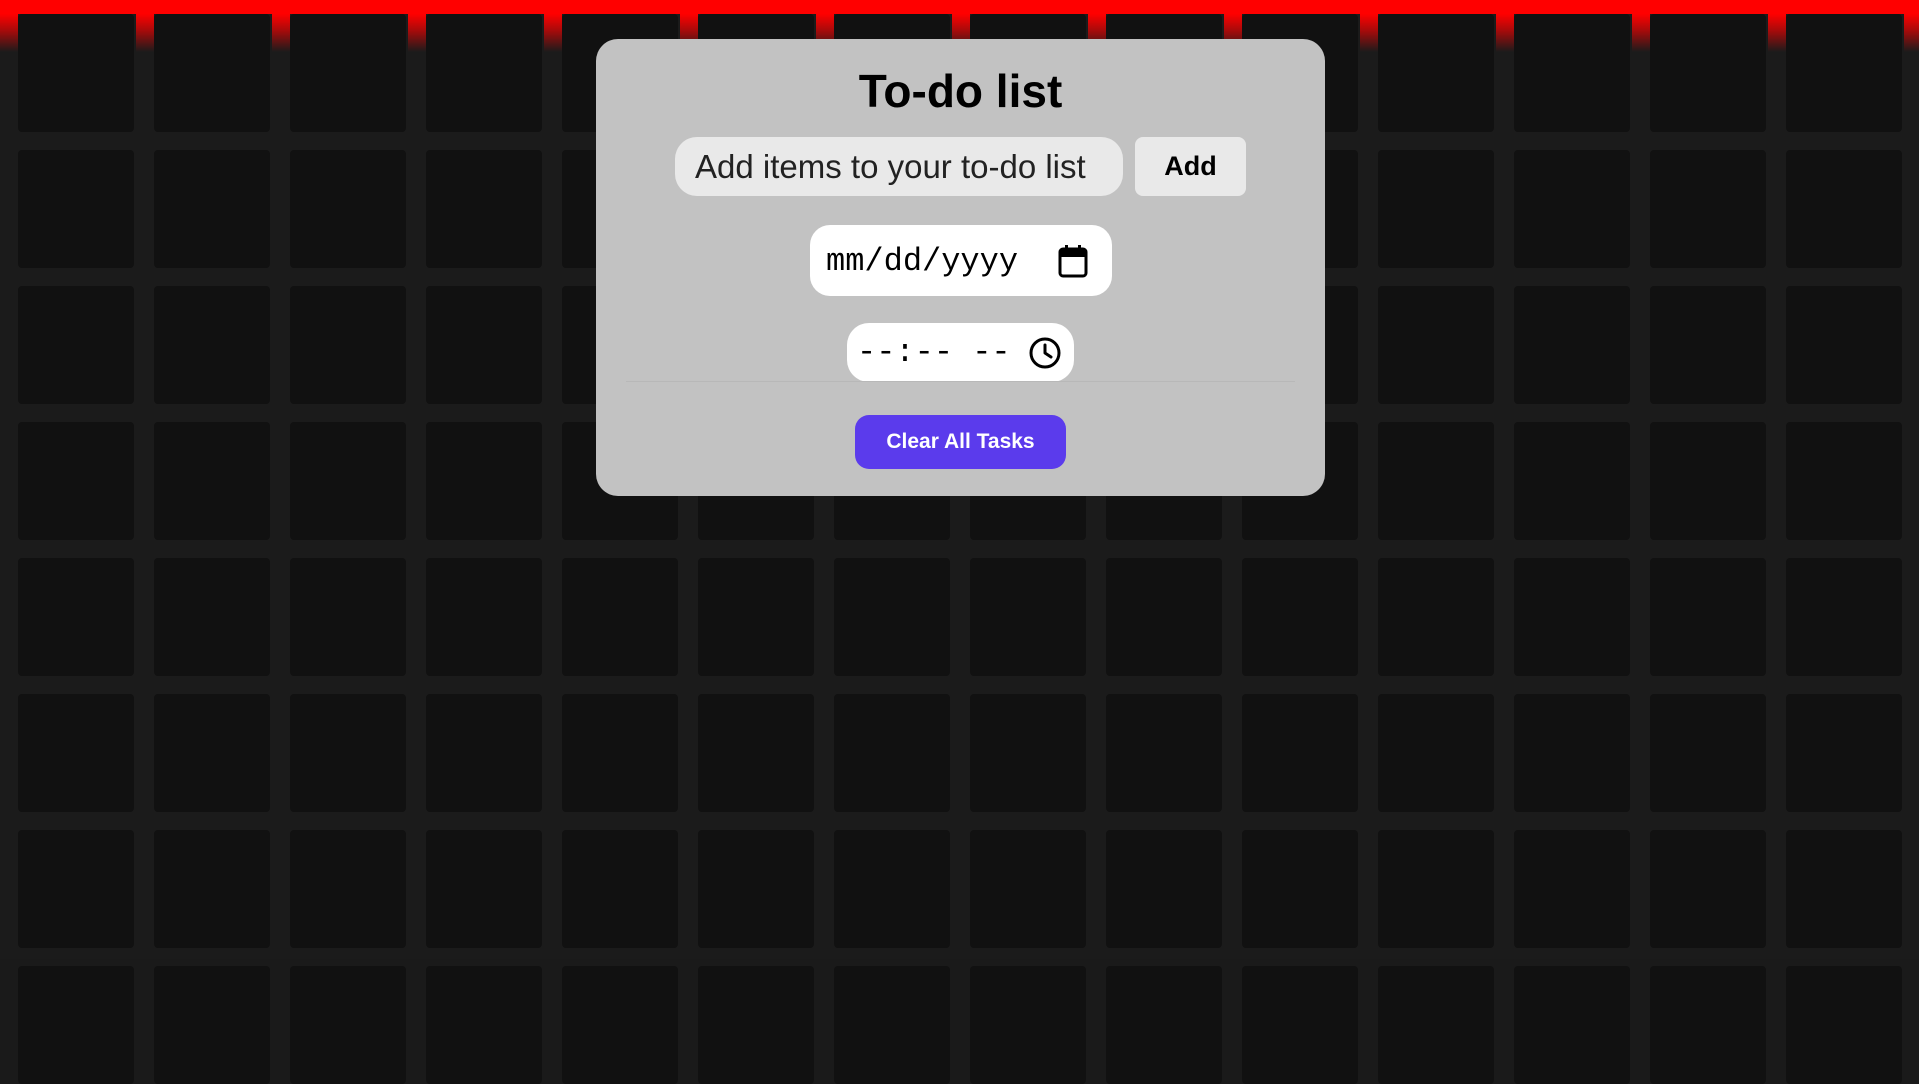 Image resolution: width=1919 pixels, height=1084 pixels. I want to click on time-placeholder: --:-- --, so click(934, 352).